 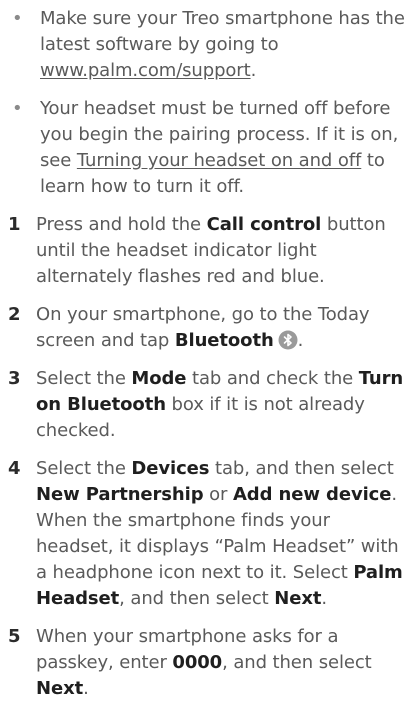 What do you see at coordinates (120, 494) in the screenshot?
I see `ui-term: New Partnership` at bounding box center [120, 494].